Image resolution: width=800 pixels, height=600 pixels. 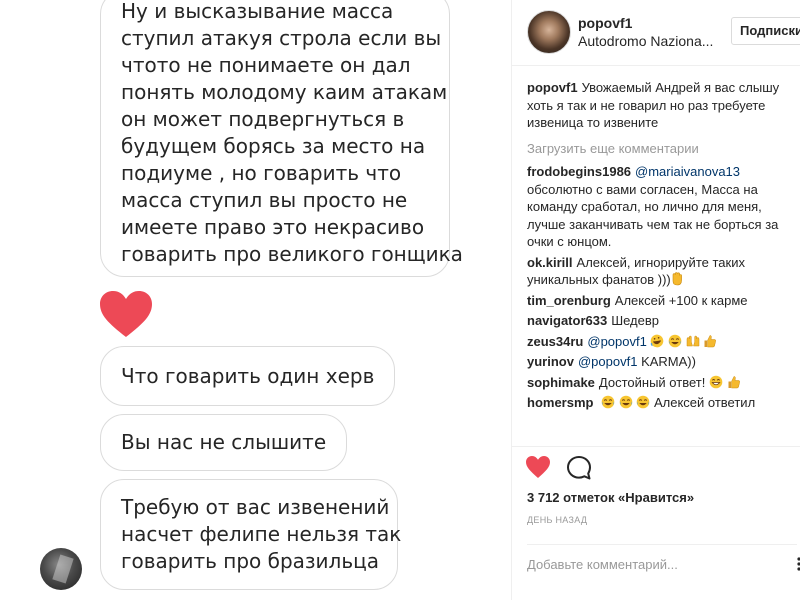 I want to click on message-line: масса ступил вы просто не, so click(x=264, y=200).